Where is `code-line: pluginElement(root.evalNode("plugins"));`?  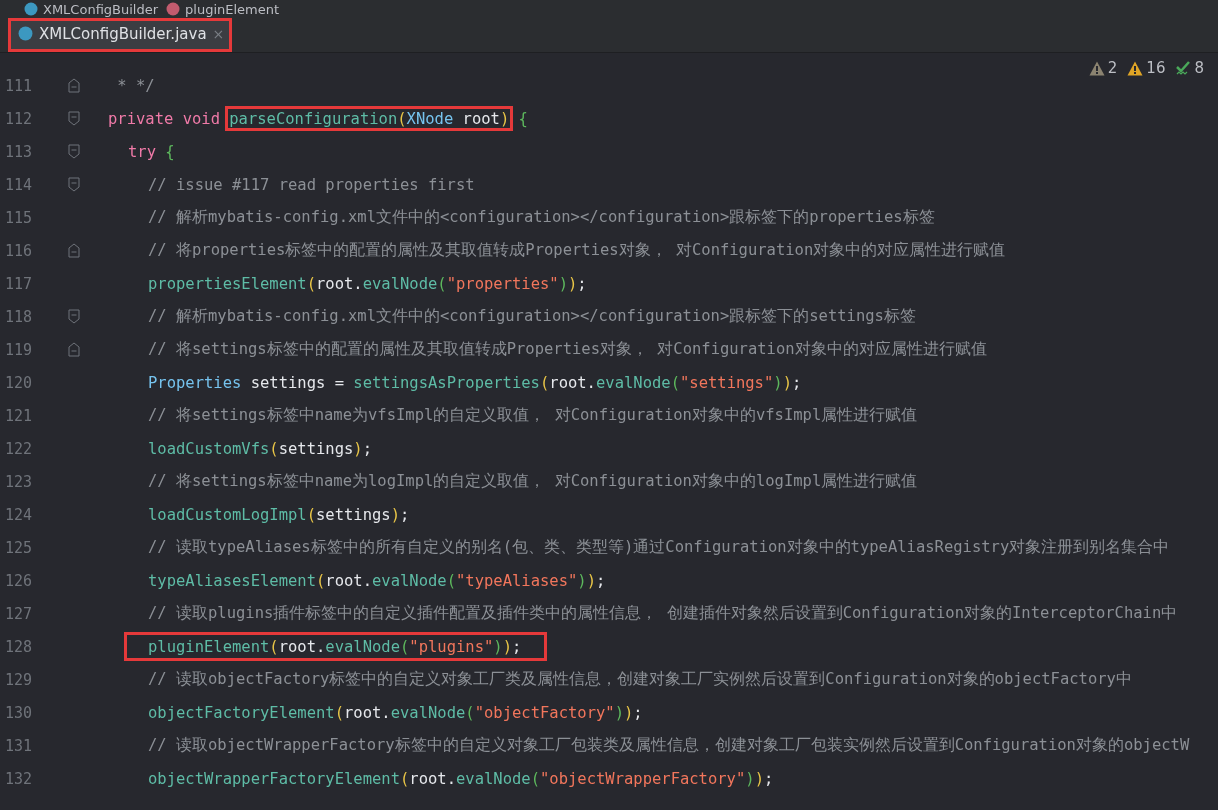 code-line: pluginElement(root.evalNode("plugins")); is located at coordinates (315, 646).